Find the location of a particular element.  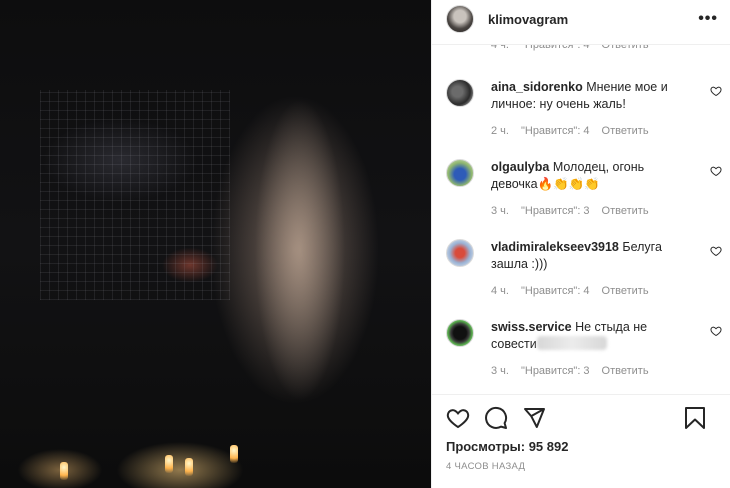

more-options-icon: ••• is located at coordinates (708, 19).